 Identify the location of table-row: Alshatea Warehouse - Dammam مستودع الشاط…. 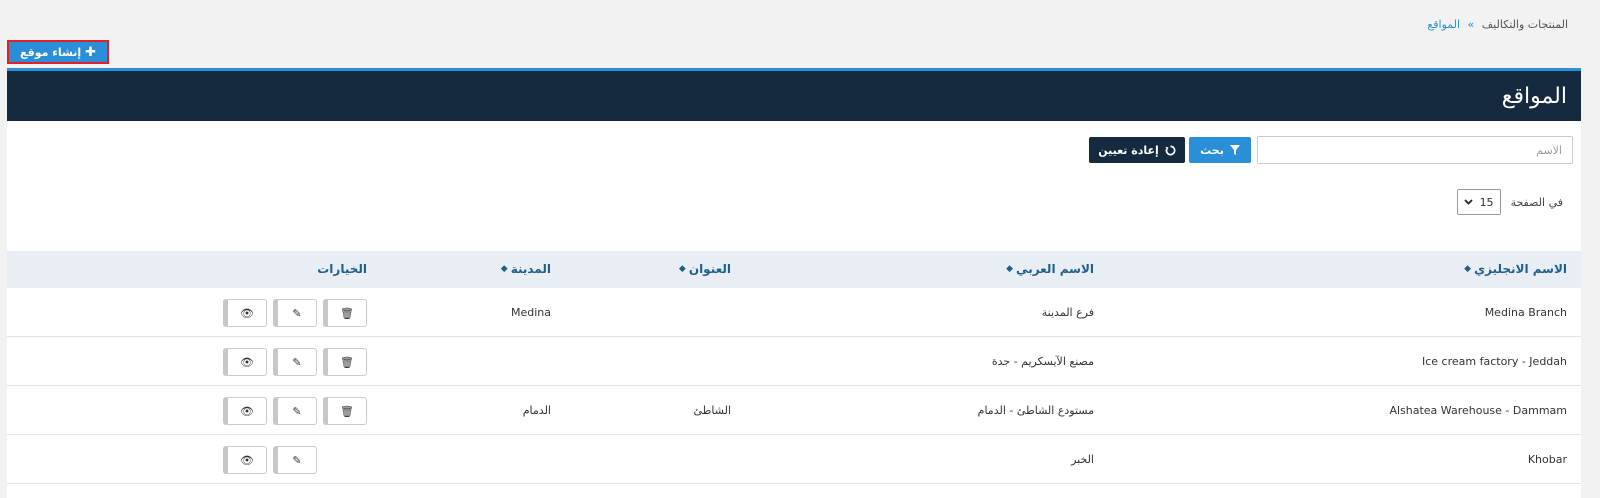
(794, 410).